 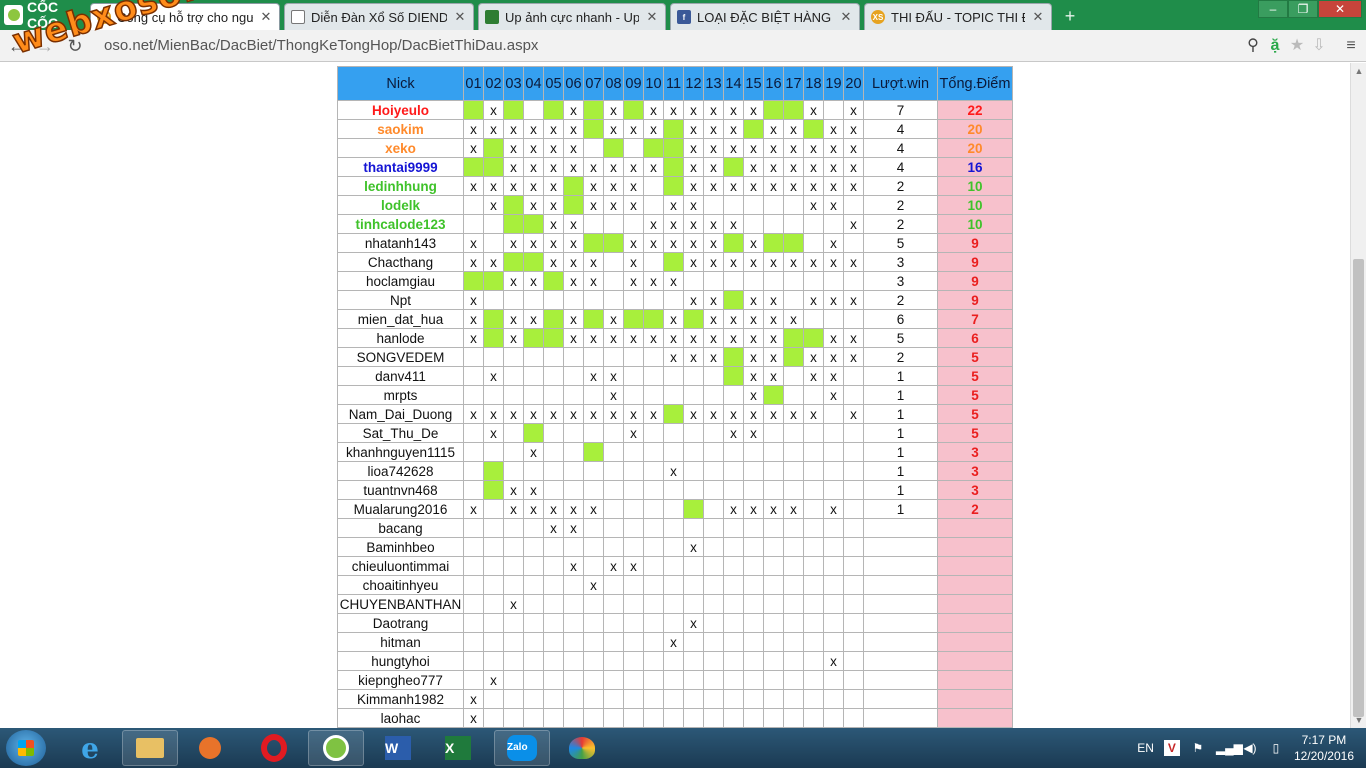 What do you see at coordinates (400, 148) in the screenshot?
I see `player-nick: xeko` at bounding box center [400, 148].